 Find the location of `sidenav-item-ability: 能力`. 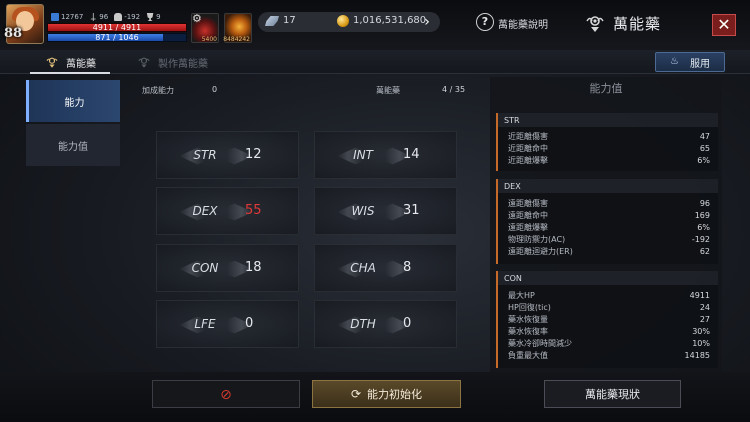

sidenav-item-ability: 能力 is located at coordinates (73, 101).